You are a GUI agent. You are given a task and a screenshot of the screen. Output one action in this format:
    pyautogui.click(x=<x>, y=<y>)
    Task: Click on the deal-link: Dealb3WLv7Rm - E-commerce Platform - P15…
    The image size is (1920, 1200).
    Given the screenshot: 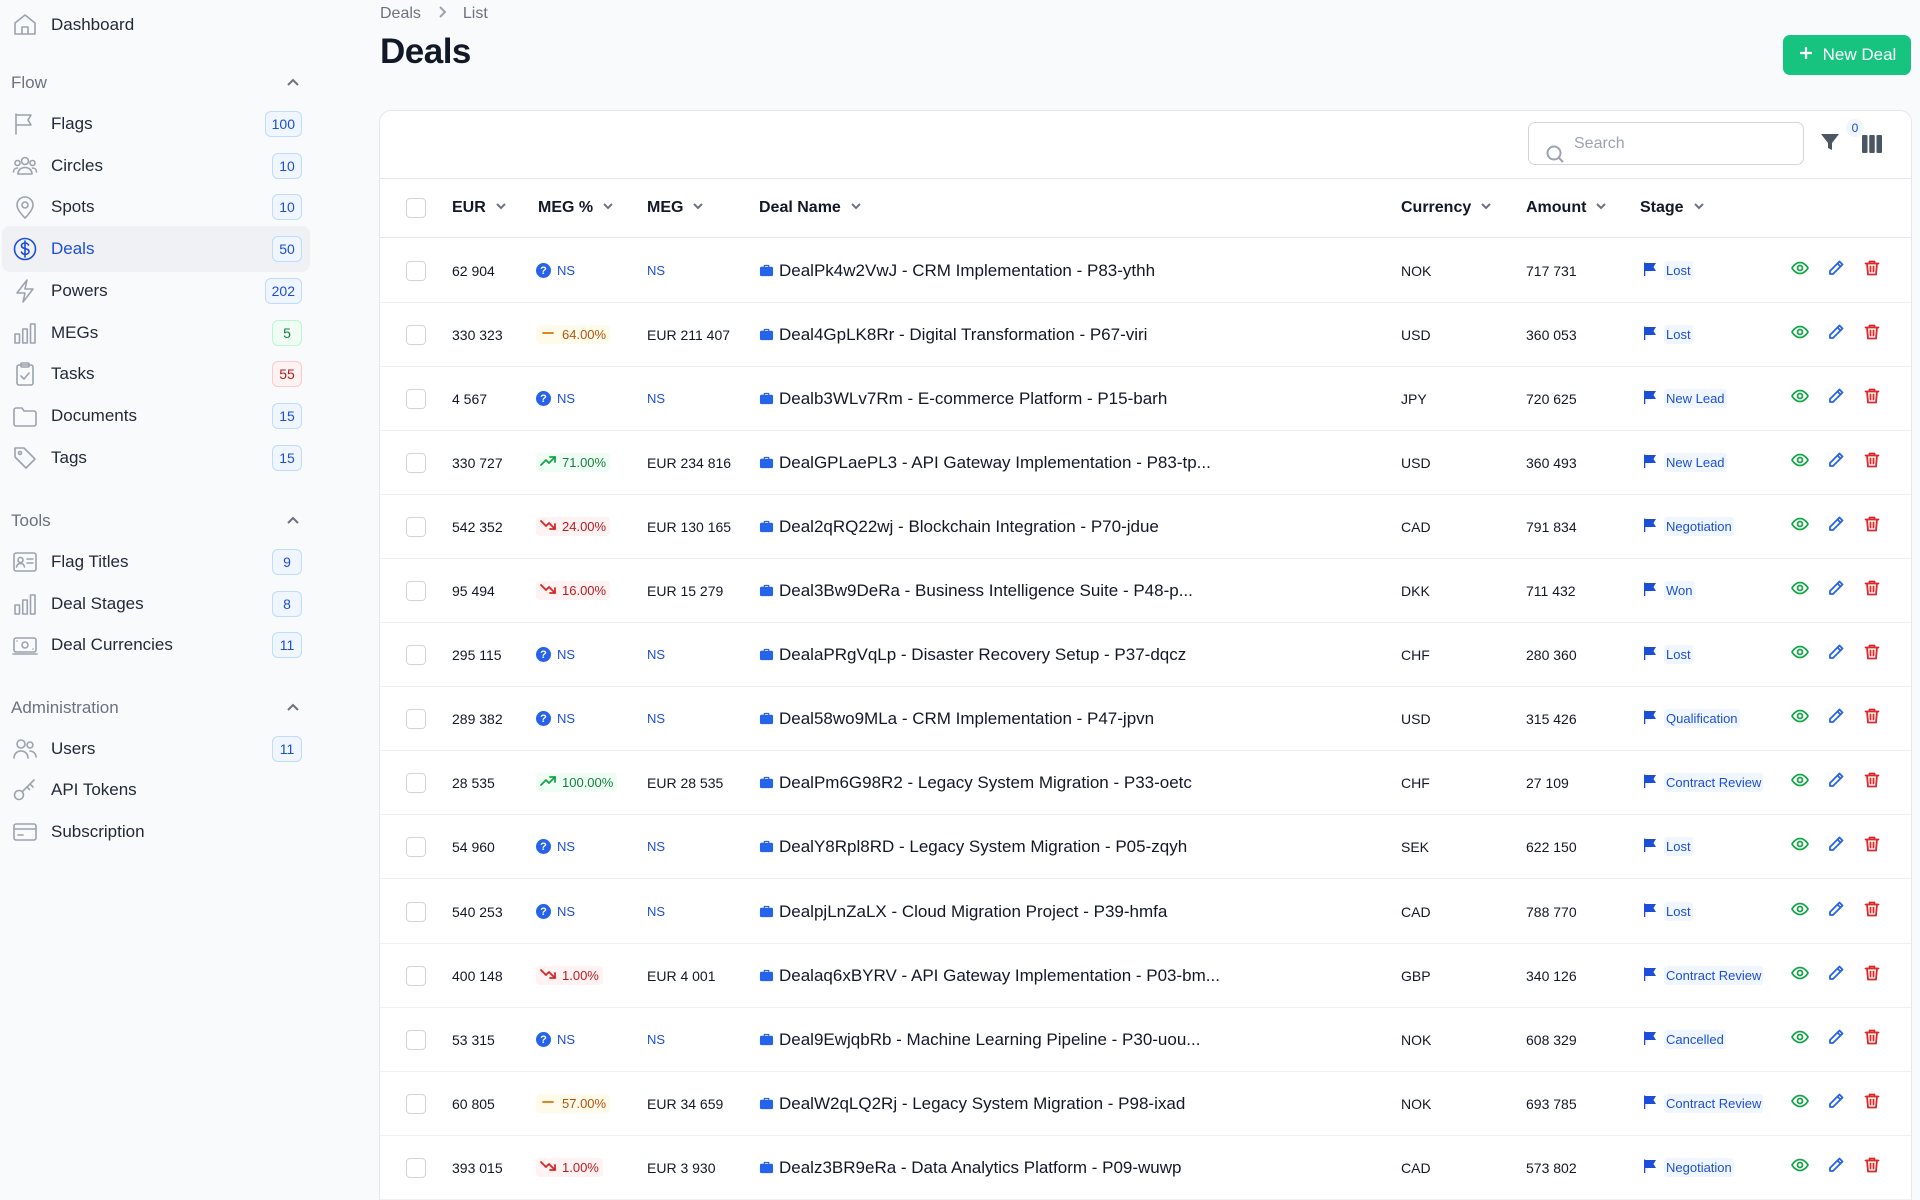 What is the action you would take?
    pyautogui.click(x=963, y=399)
    